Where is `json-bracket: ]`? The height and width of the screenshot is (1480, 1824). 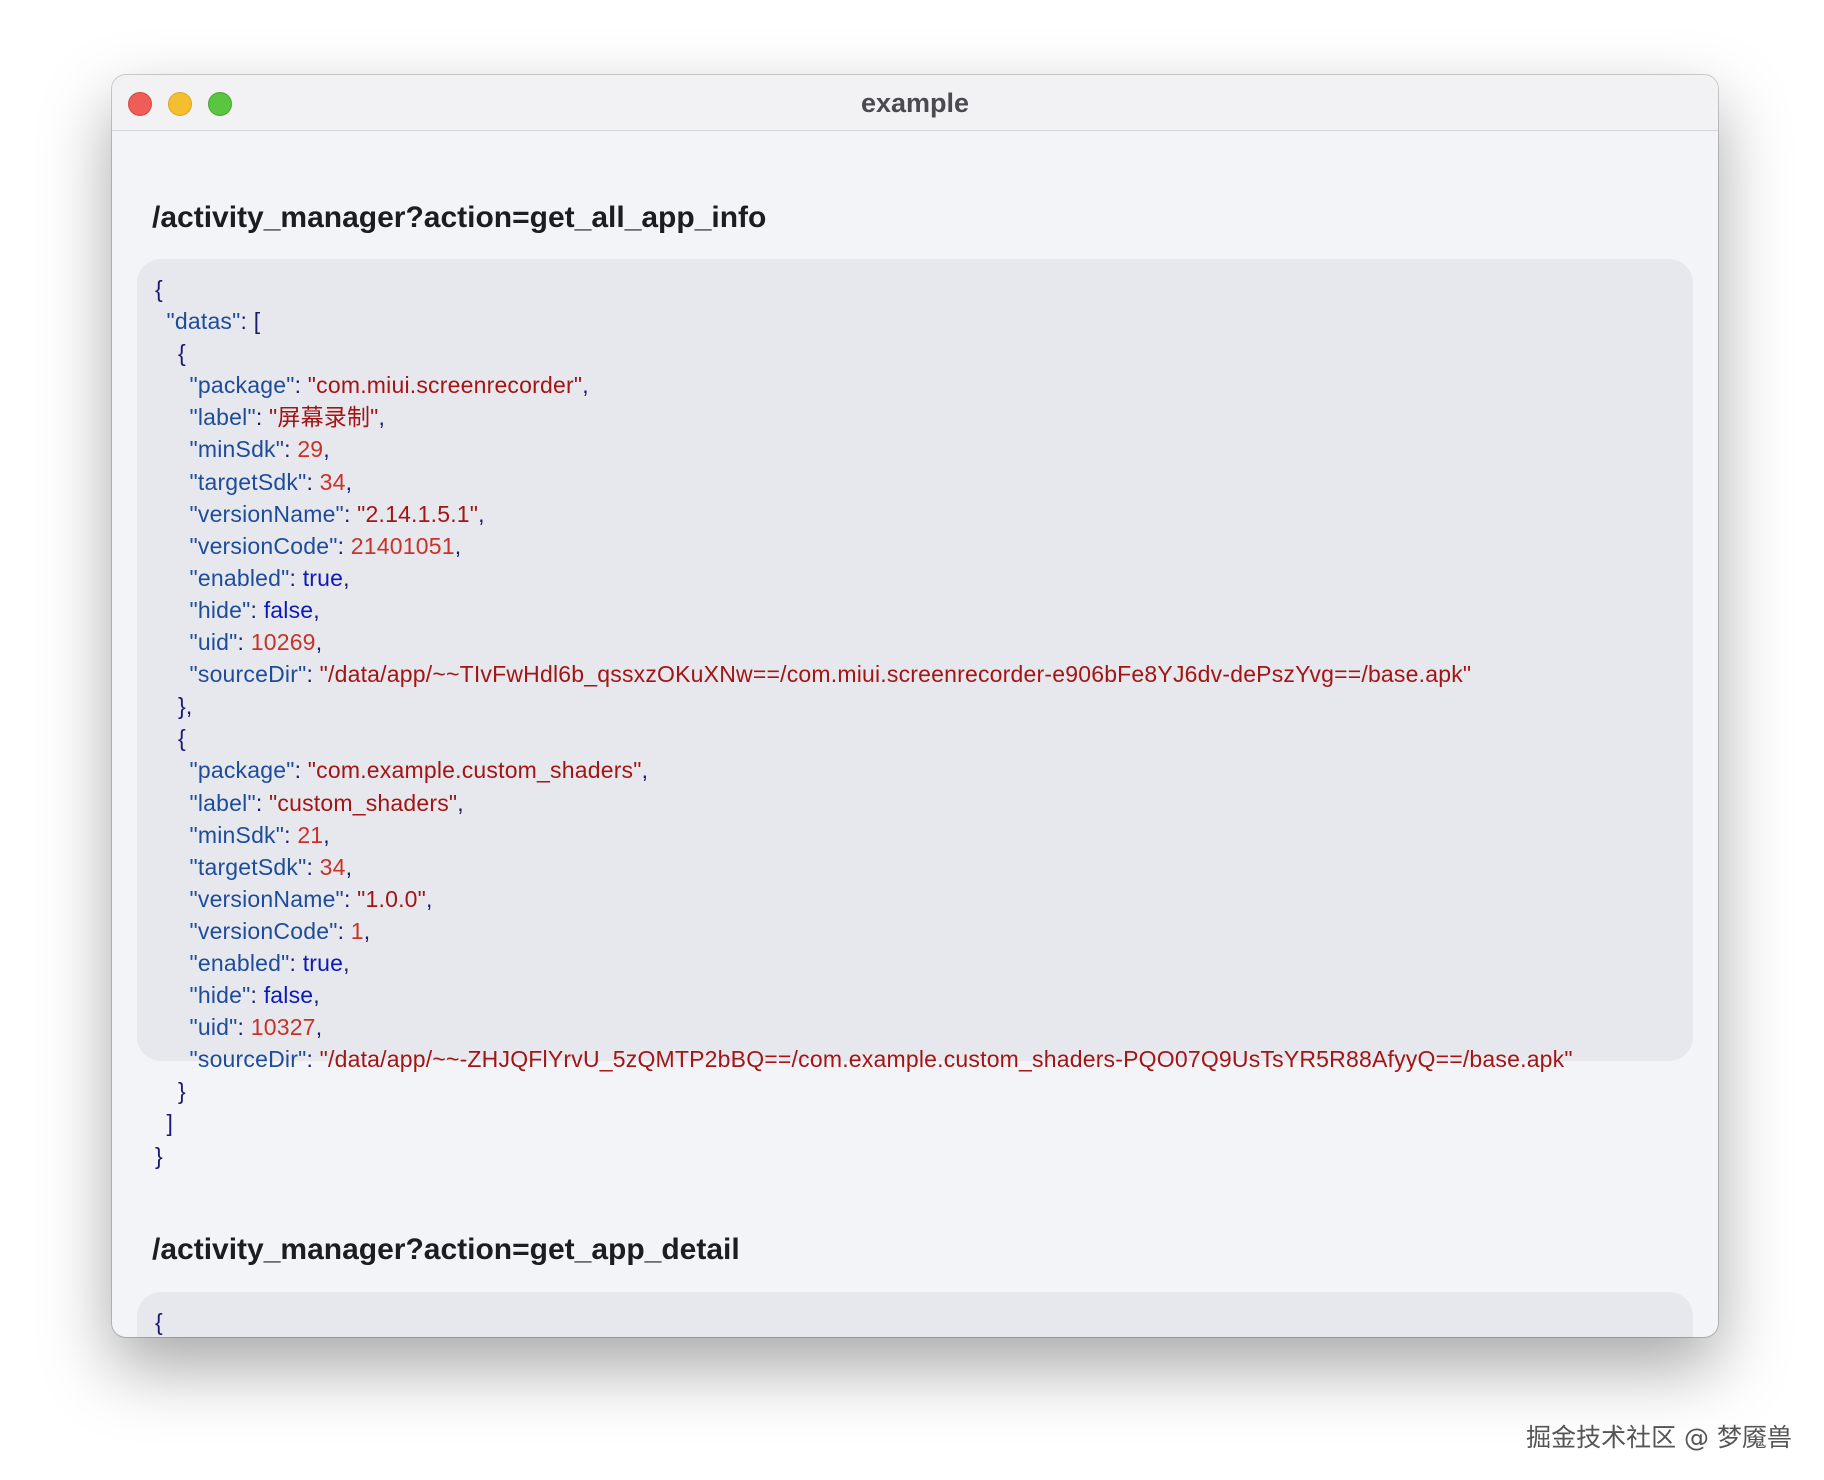
json-bracket: ] is located at coordinates (170, 1123).